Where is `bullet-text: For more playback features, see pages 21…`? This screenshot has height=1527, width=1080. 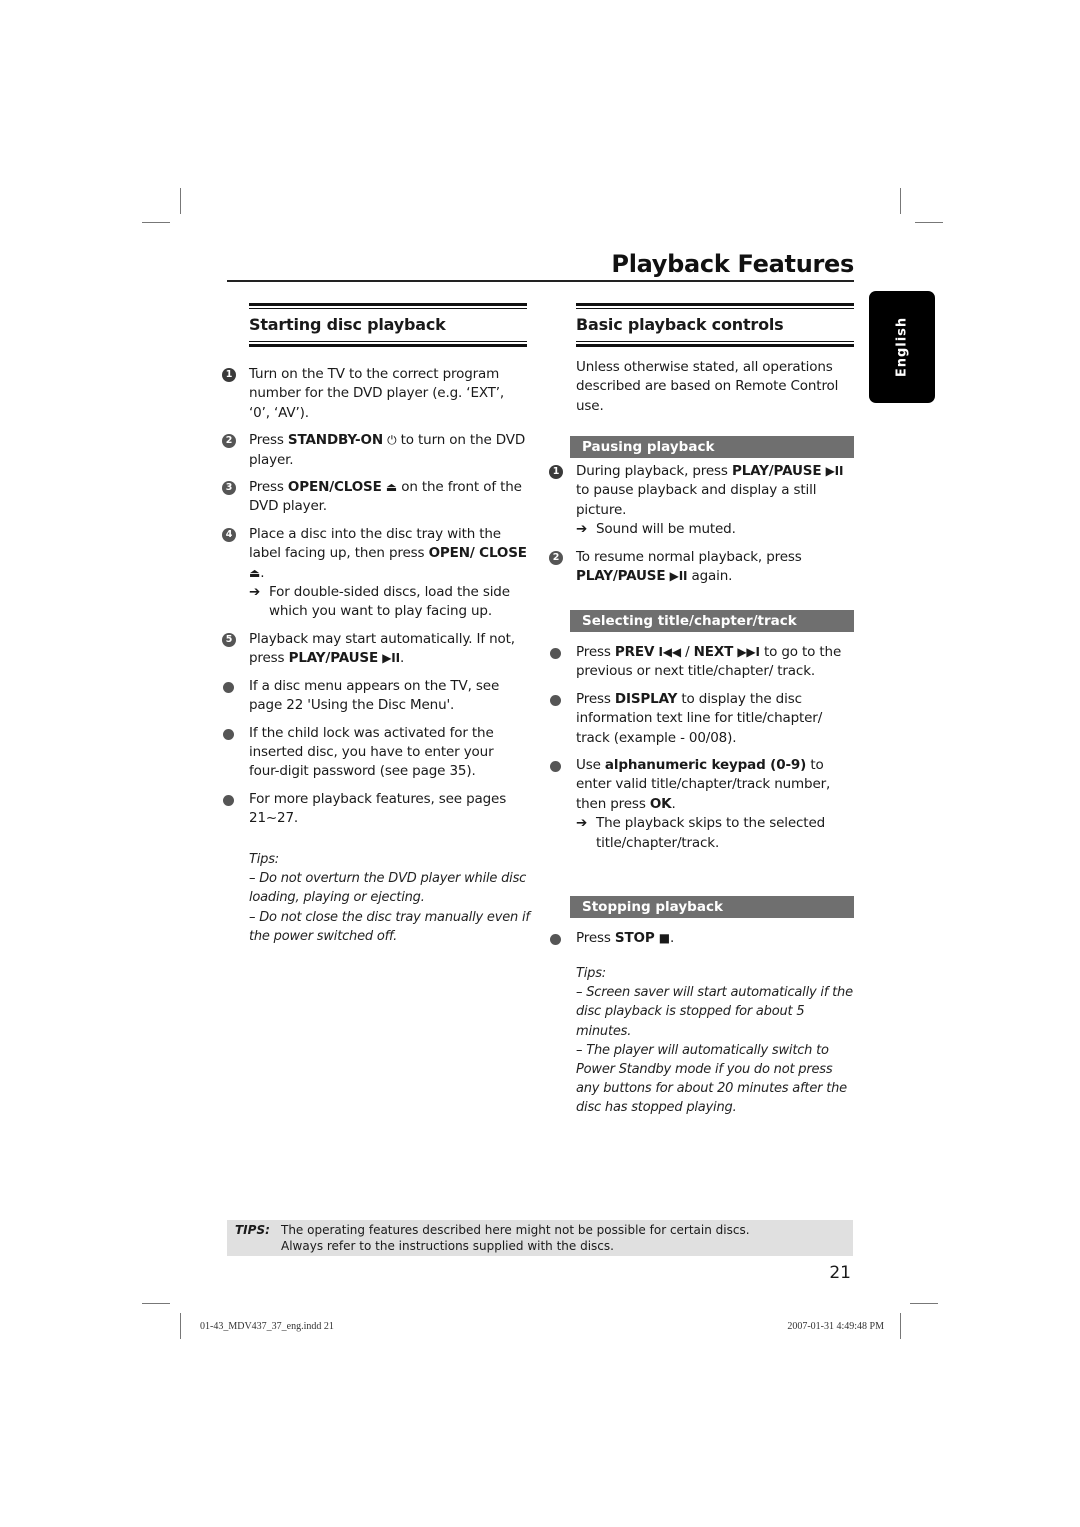 bullet-text: For more playback features, see pages 21… is located at coordinates (378, 808).